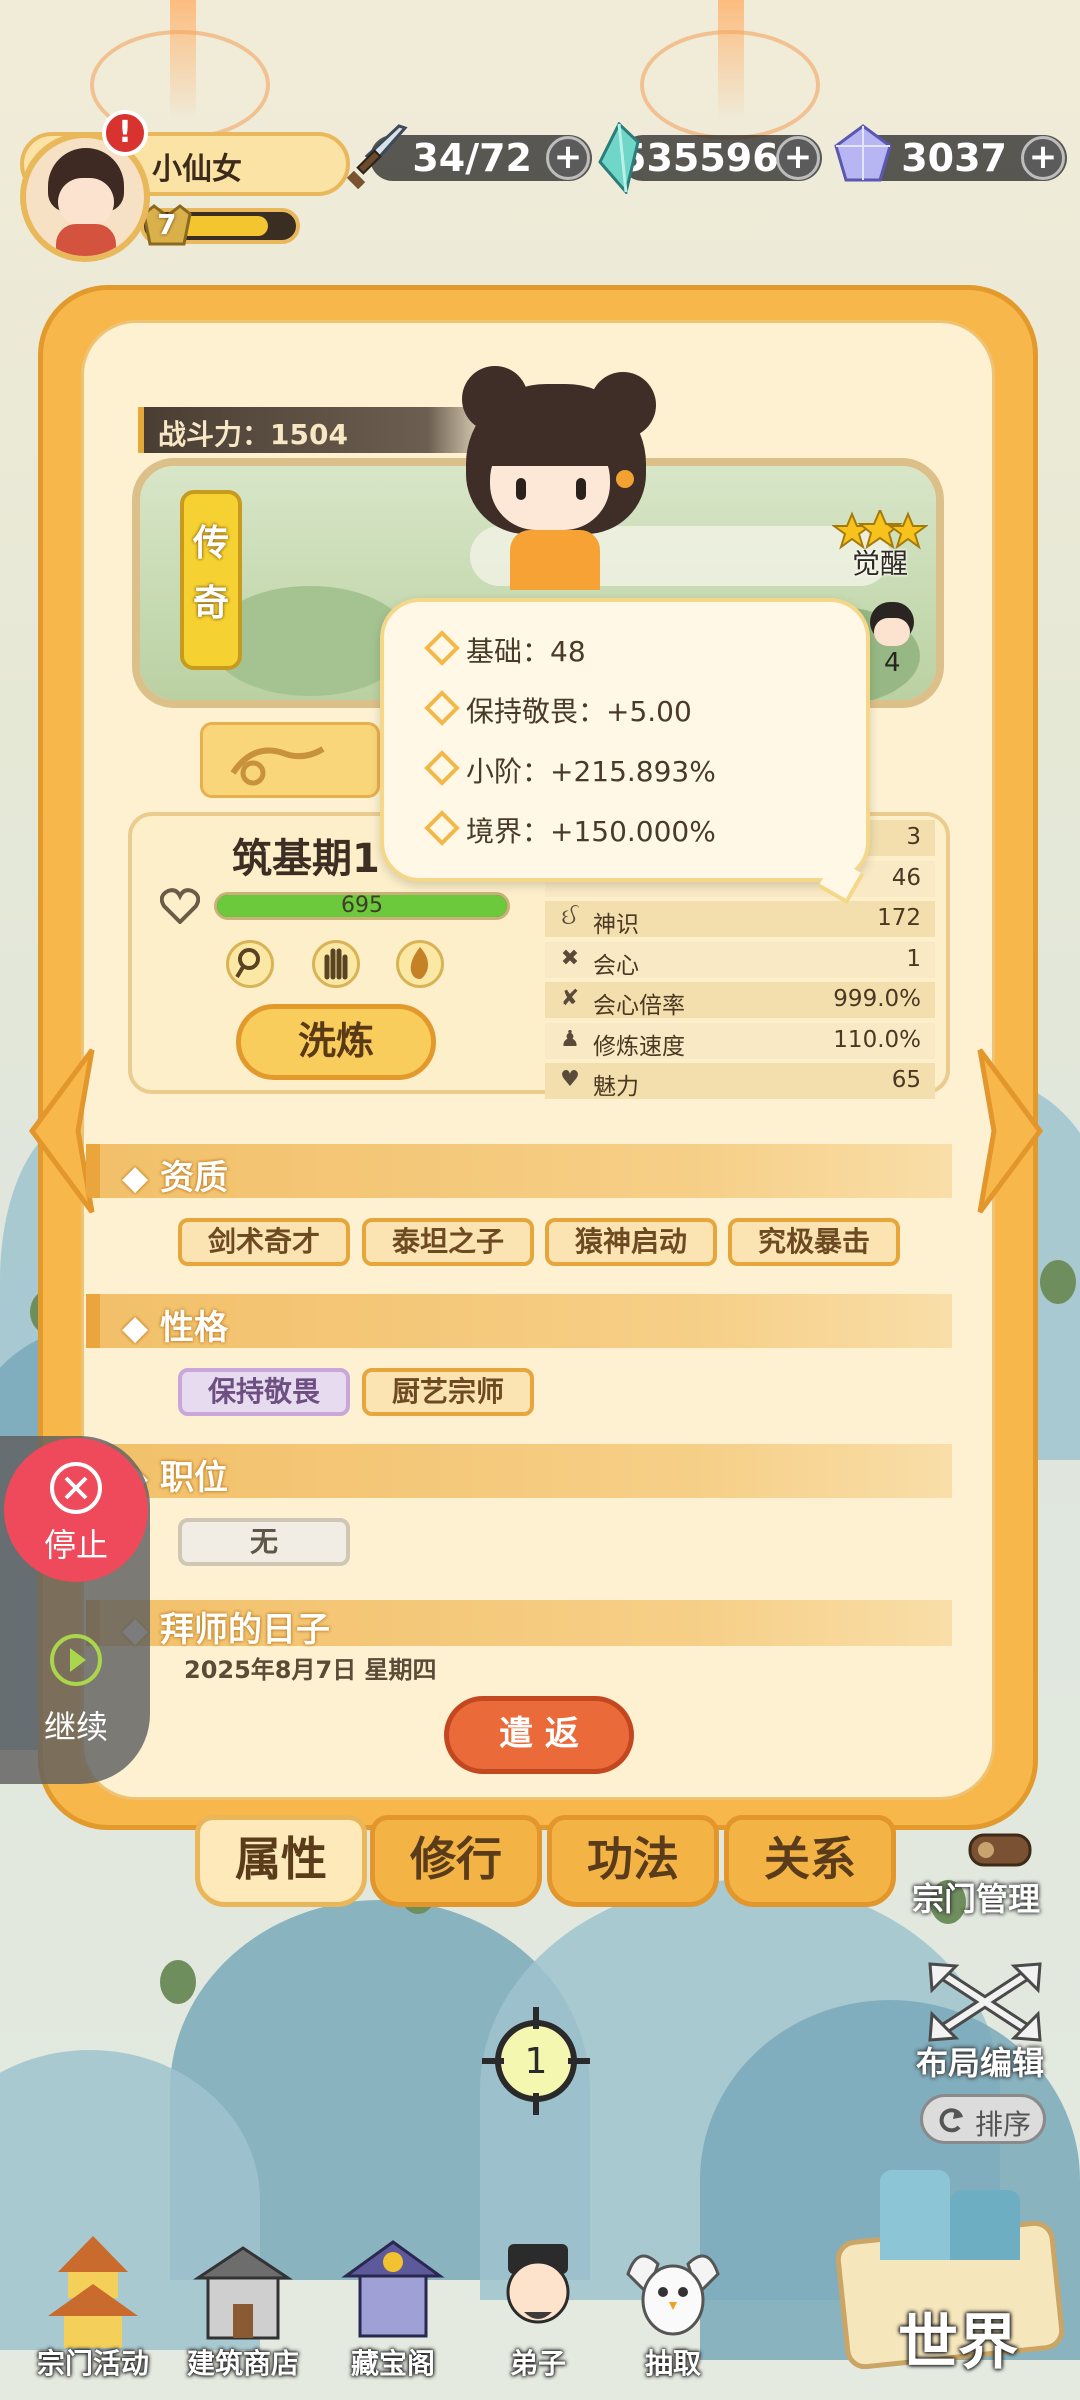 This screenshot has height=2400, width=1080. Describe the element at coordinates (591, 771) in the screenshot. I see `tooltip-line-text: 小阶：+215.893%` at that location.